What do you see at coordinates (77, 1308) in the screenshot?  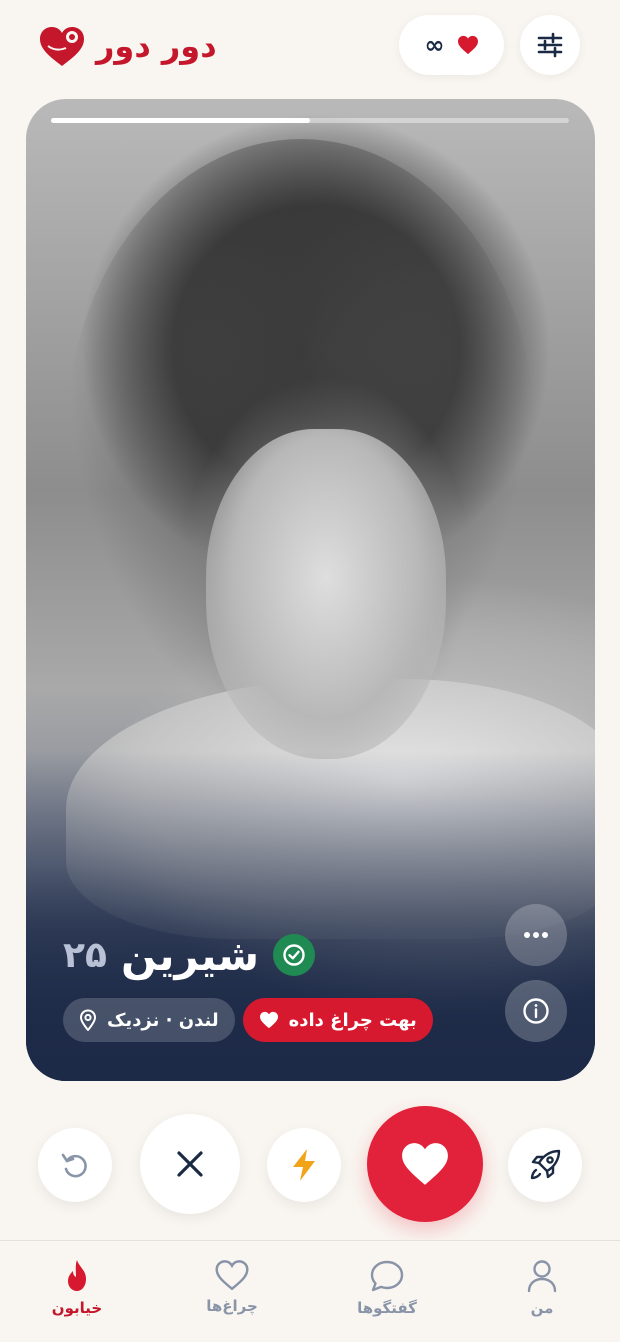 I see `nav-label-explore: خیابون` at bounding box center [77, 1308].